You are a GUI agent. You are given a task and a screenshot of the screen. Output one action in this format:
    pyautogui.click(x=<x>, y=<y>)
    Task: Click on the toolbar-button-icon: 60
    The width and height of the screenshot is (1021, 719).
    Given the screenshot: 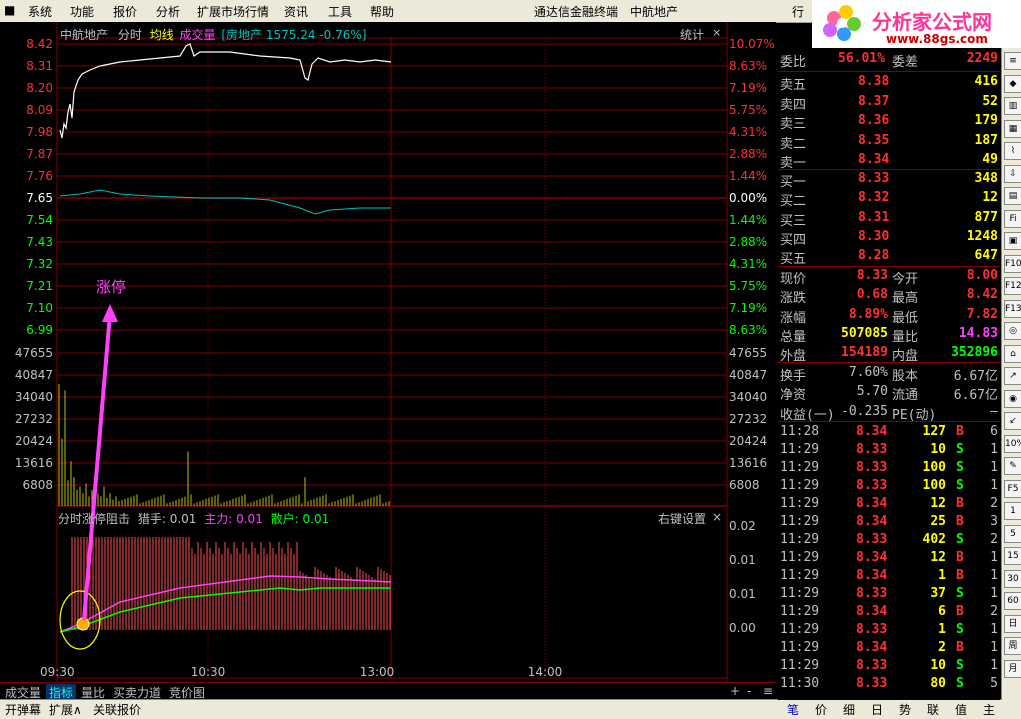 What is the action you would take?
    pyautogui.click(x=1012, y=601)
    